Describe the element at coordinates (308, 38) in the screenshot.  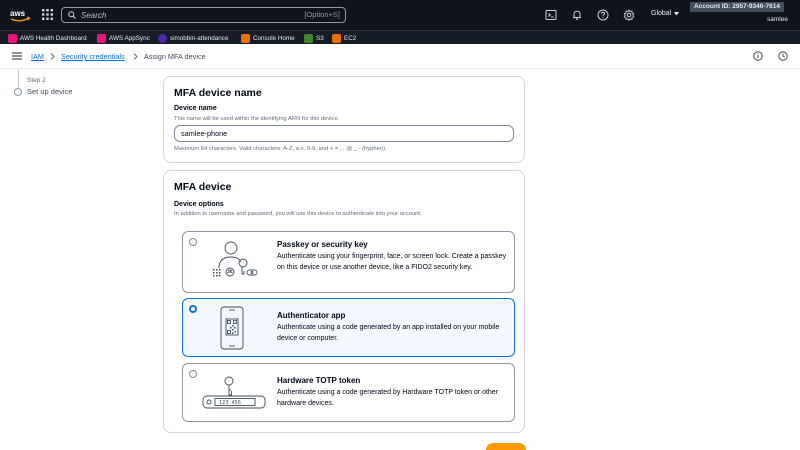
I see `s3-icon` at that location.